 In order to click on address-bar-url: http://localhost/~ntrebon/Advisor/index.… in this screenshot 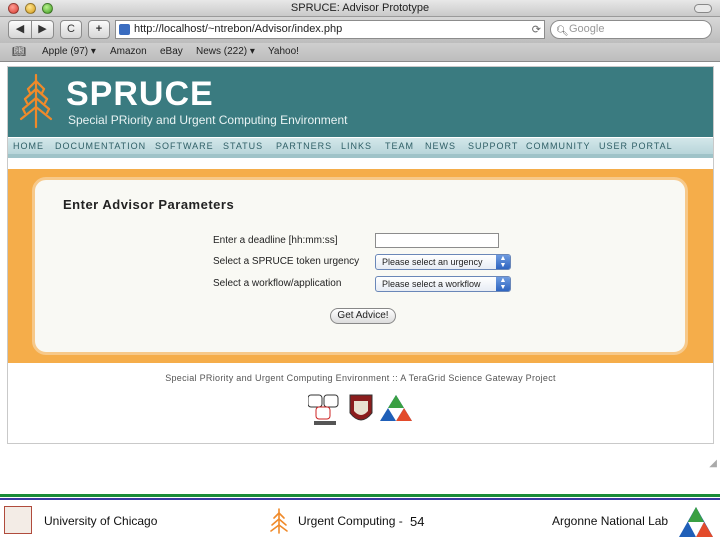, I will do `click(238, 29)`.